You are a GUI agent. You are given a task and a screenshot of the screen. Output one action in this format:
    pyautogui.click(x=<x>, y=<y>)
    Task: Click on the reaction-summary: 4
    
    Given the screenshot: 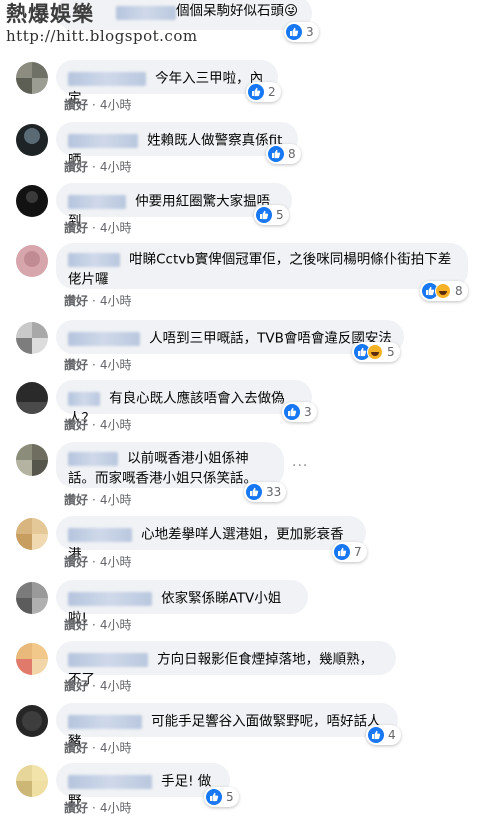 What is the action you would take?
    pyautogui.click(x=383, y=735)
    